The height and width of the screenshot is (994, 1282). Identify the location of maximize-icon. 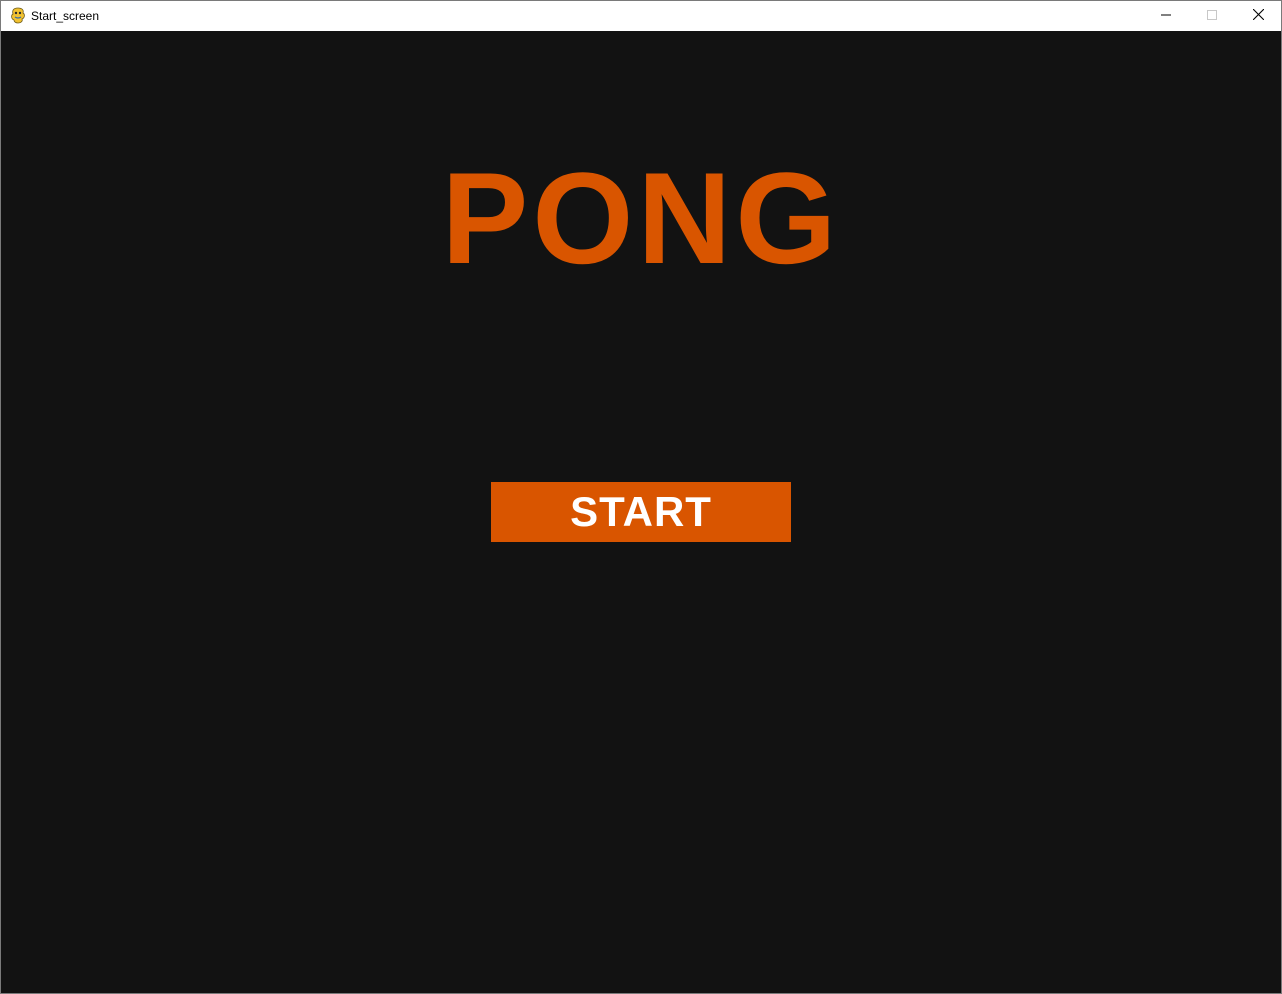
(1212, 16).